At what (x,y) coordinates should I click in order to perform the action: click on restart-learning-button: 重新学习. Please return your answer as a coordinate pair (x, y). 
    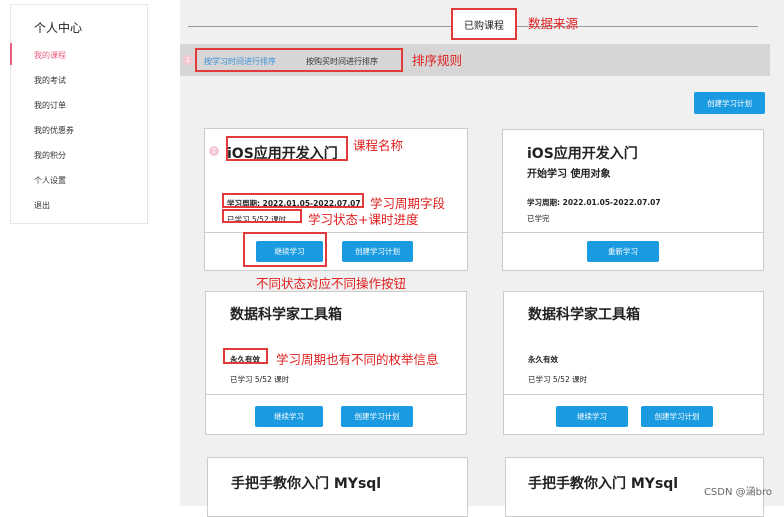
    Looking at the image, I should click on (623, 251).